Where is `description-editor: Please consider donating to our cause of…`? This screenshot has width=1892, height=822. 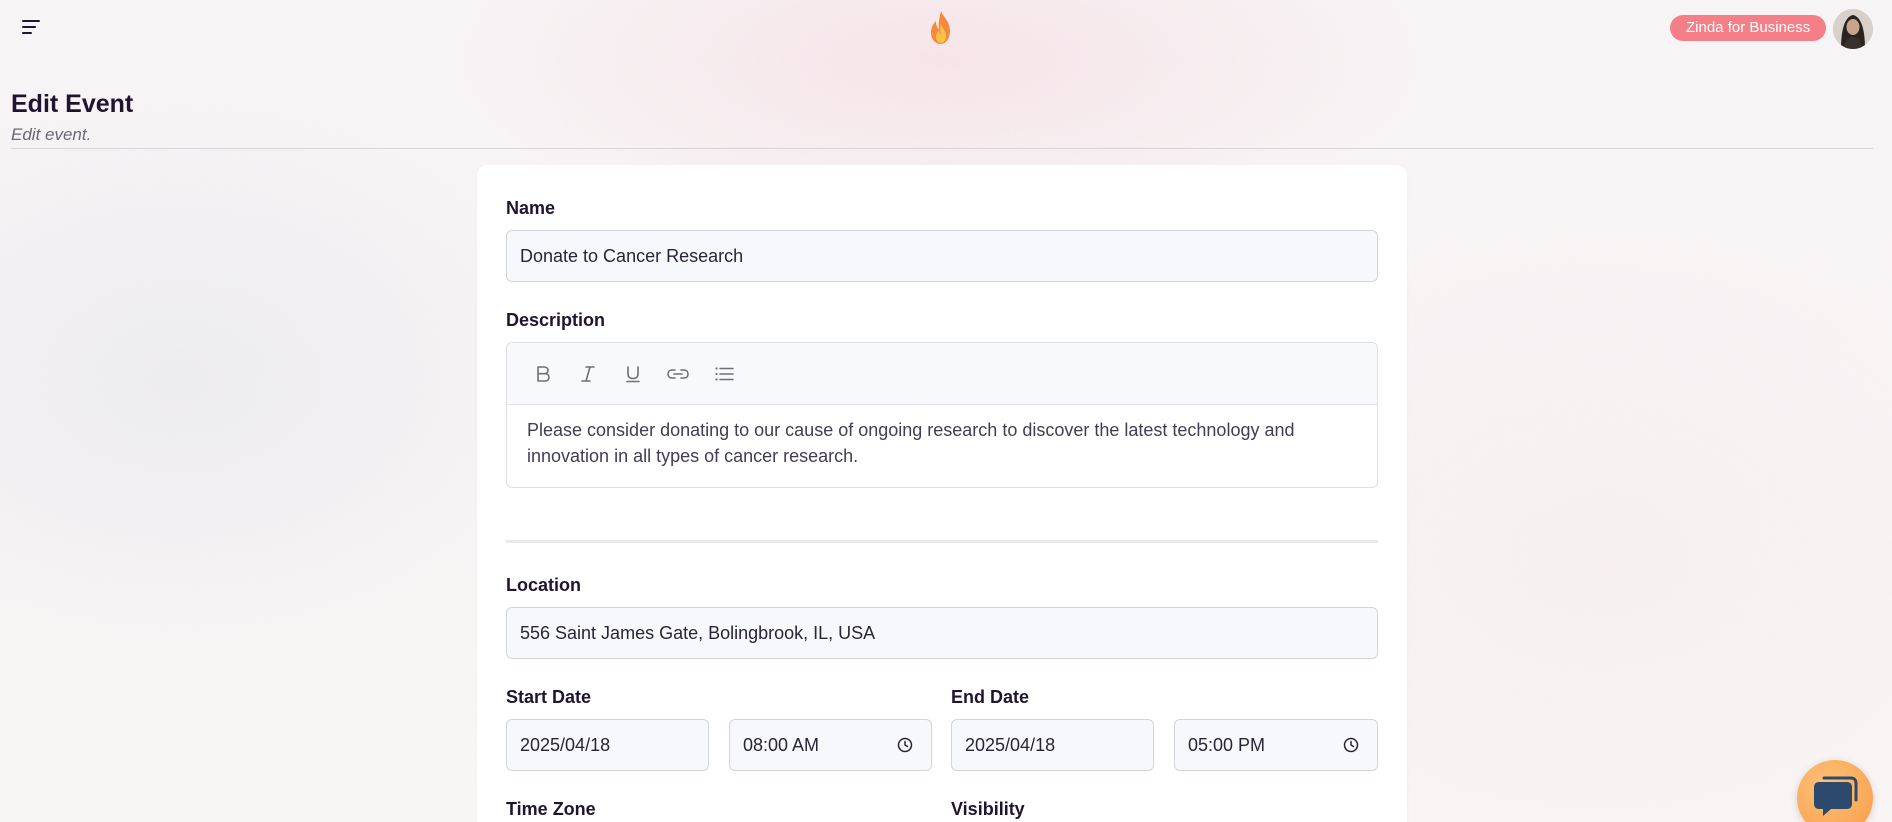 description-editor: Please consider donating to our cause of… is located at coordinates (942, 415).